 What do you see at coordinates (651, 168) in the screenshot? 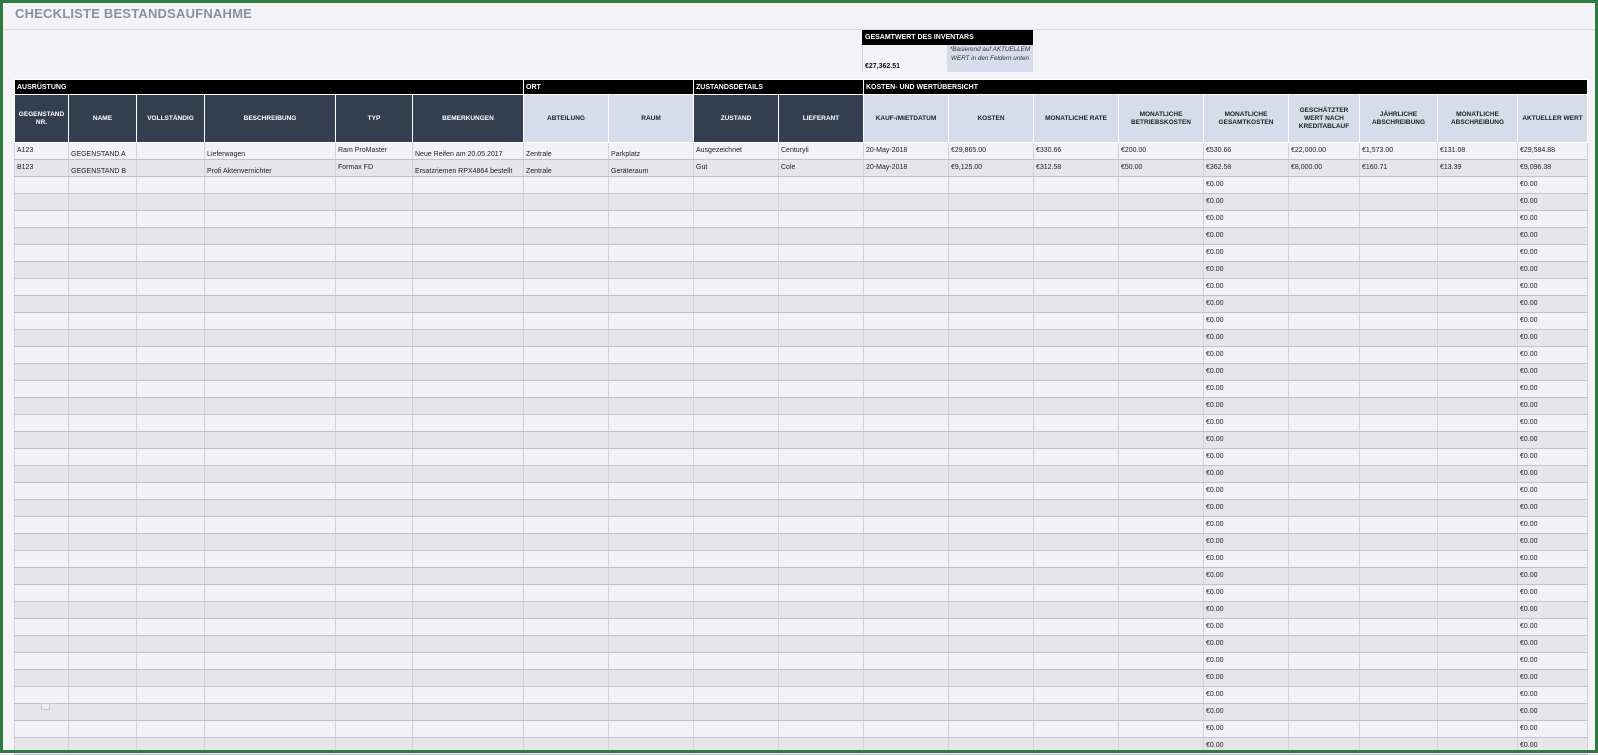
I see `table-cell: Geräteraum` at bounding box center [651, 168].